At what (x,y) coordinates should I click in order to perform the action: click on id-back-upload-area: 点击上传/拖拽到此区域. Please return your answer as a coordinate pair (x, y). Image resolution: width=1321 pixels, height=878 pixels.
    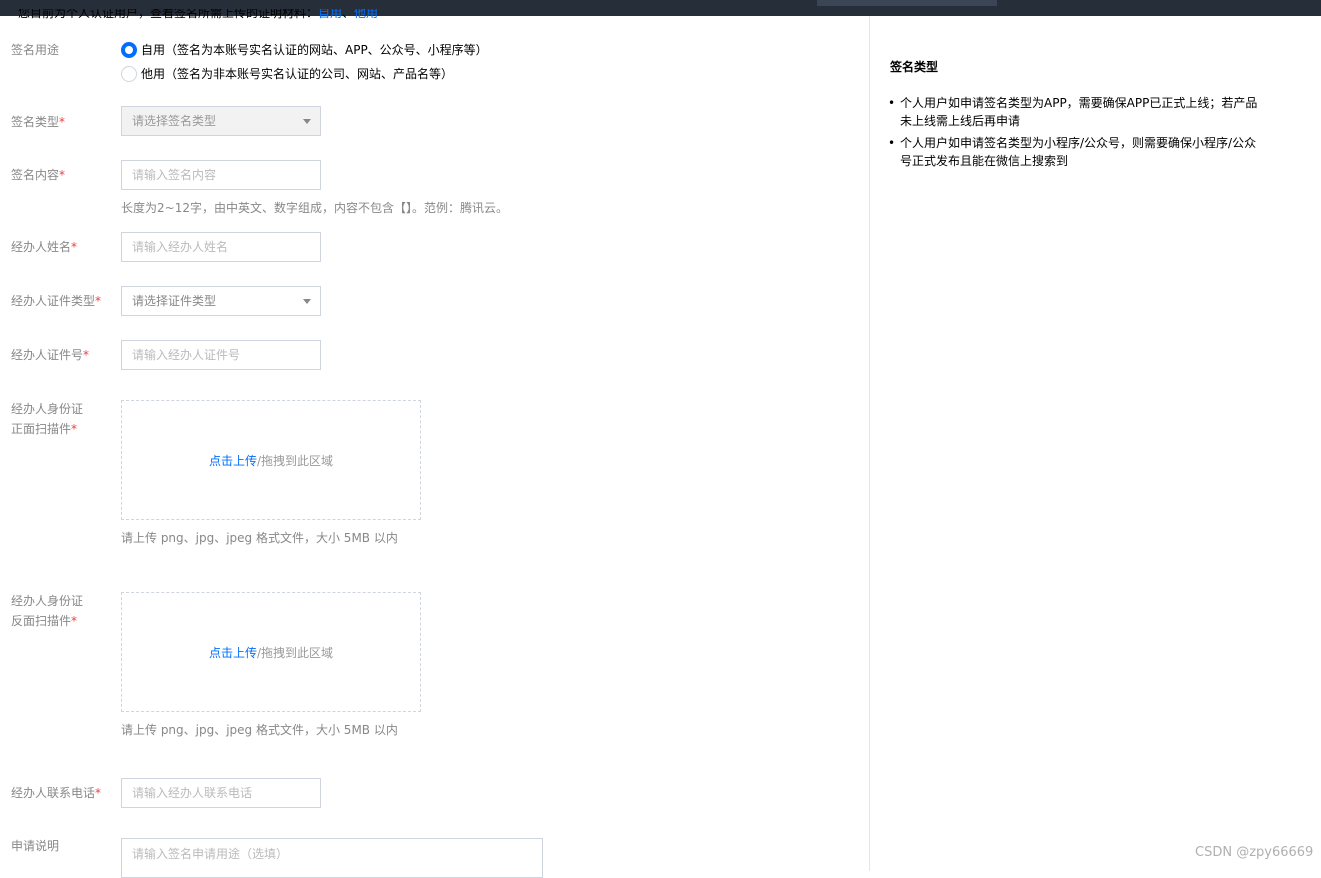
    Looking at the image, I should click on (271, 652).